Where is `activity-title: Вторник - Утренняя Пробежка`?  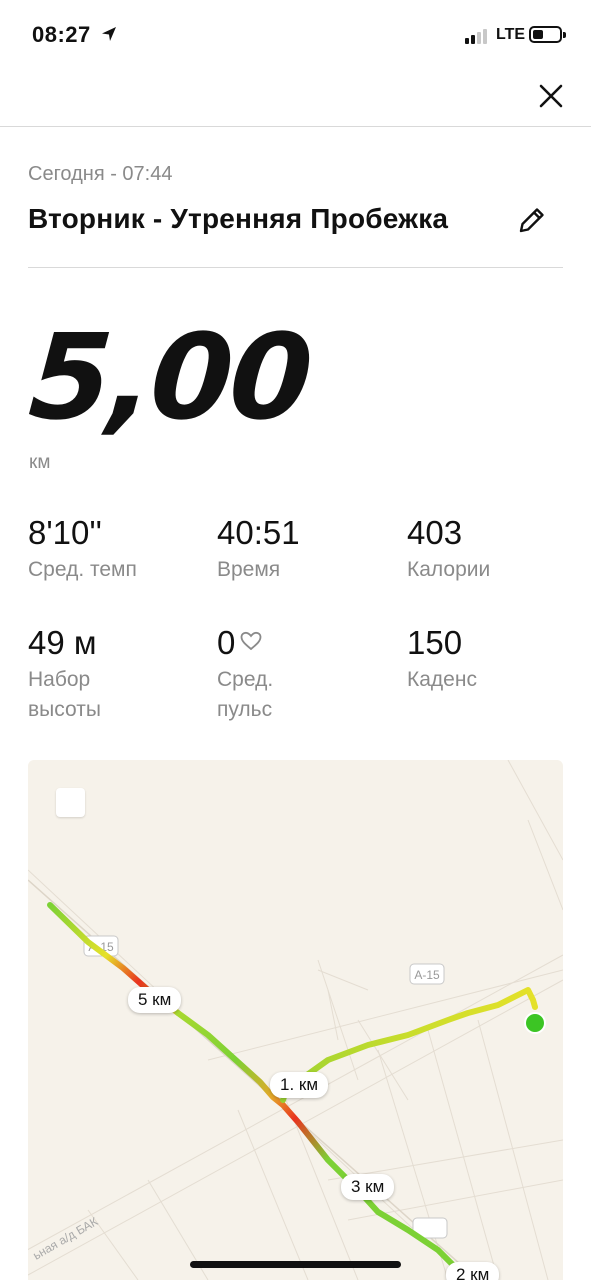 activity-title: Вторник - Утренняя Пробежка is located at coordinates (238, 218).